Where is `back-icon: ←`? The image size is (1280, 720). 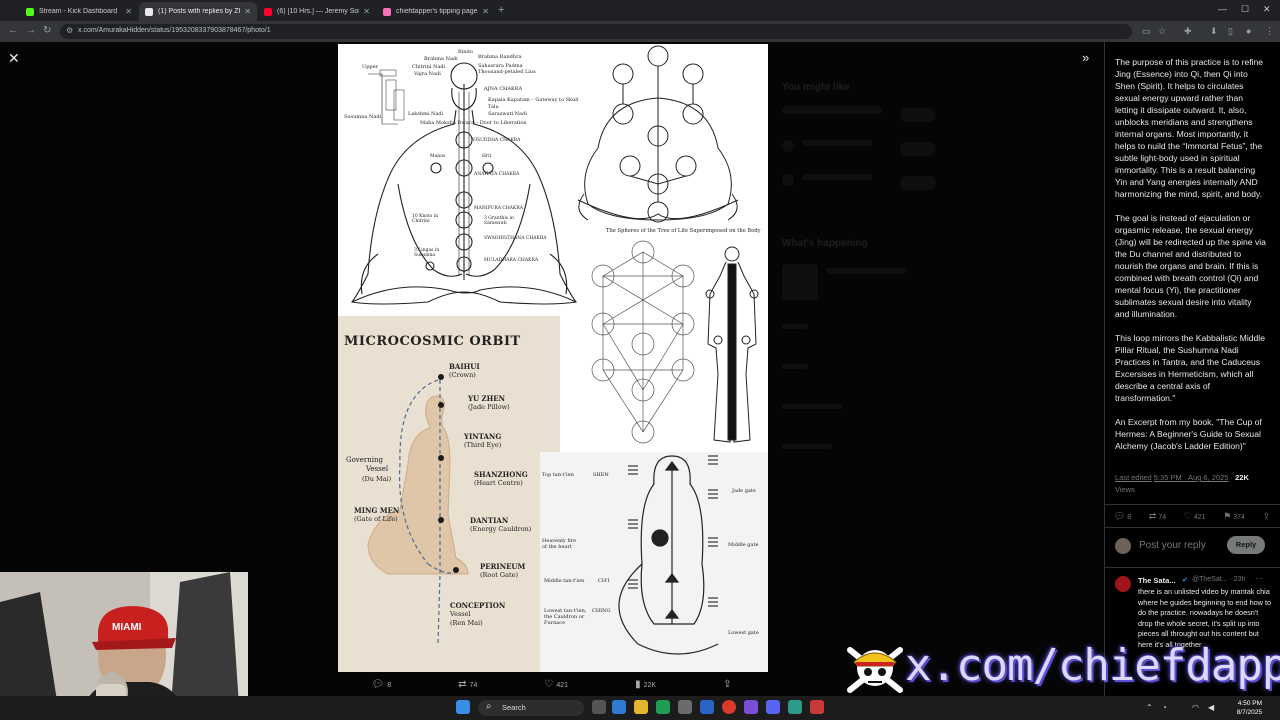
back-icon: ← is located at coordinates (13, 30).